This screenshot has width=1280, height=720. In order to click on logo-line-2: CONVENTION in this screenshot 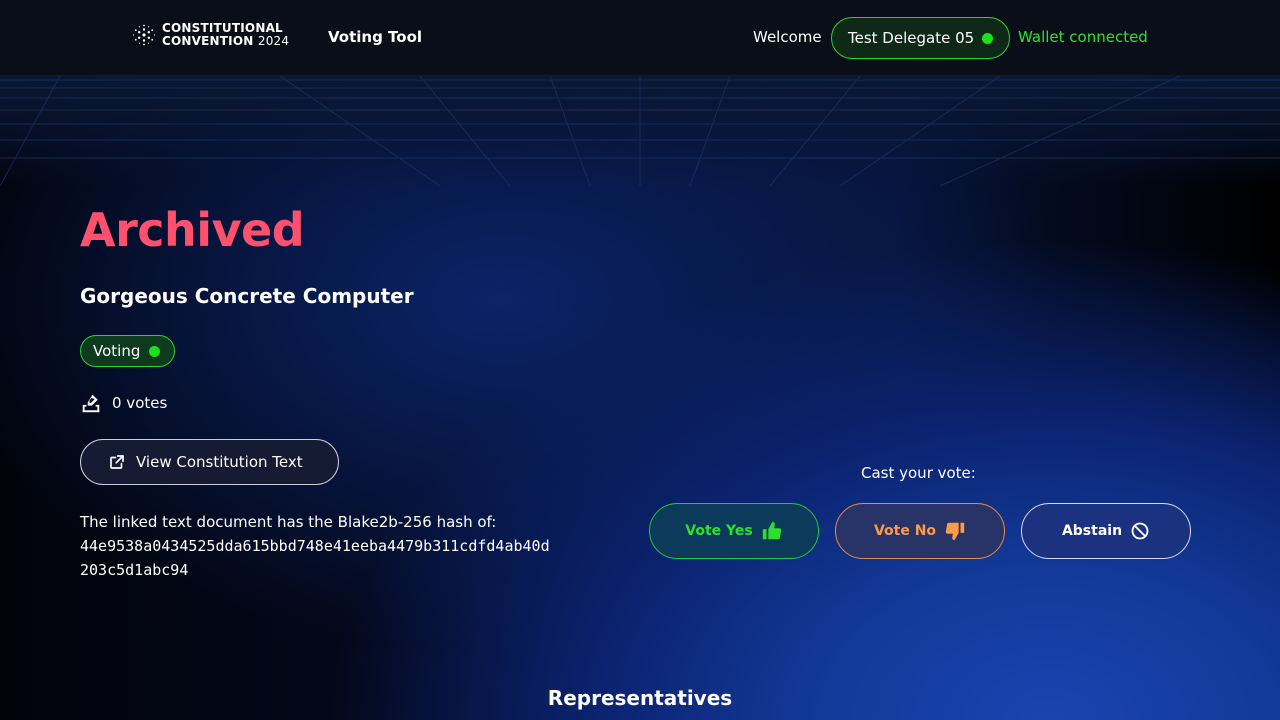, I will do `click(208, 41)`.